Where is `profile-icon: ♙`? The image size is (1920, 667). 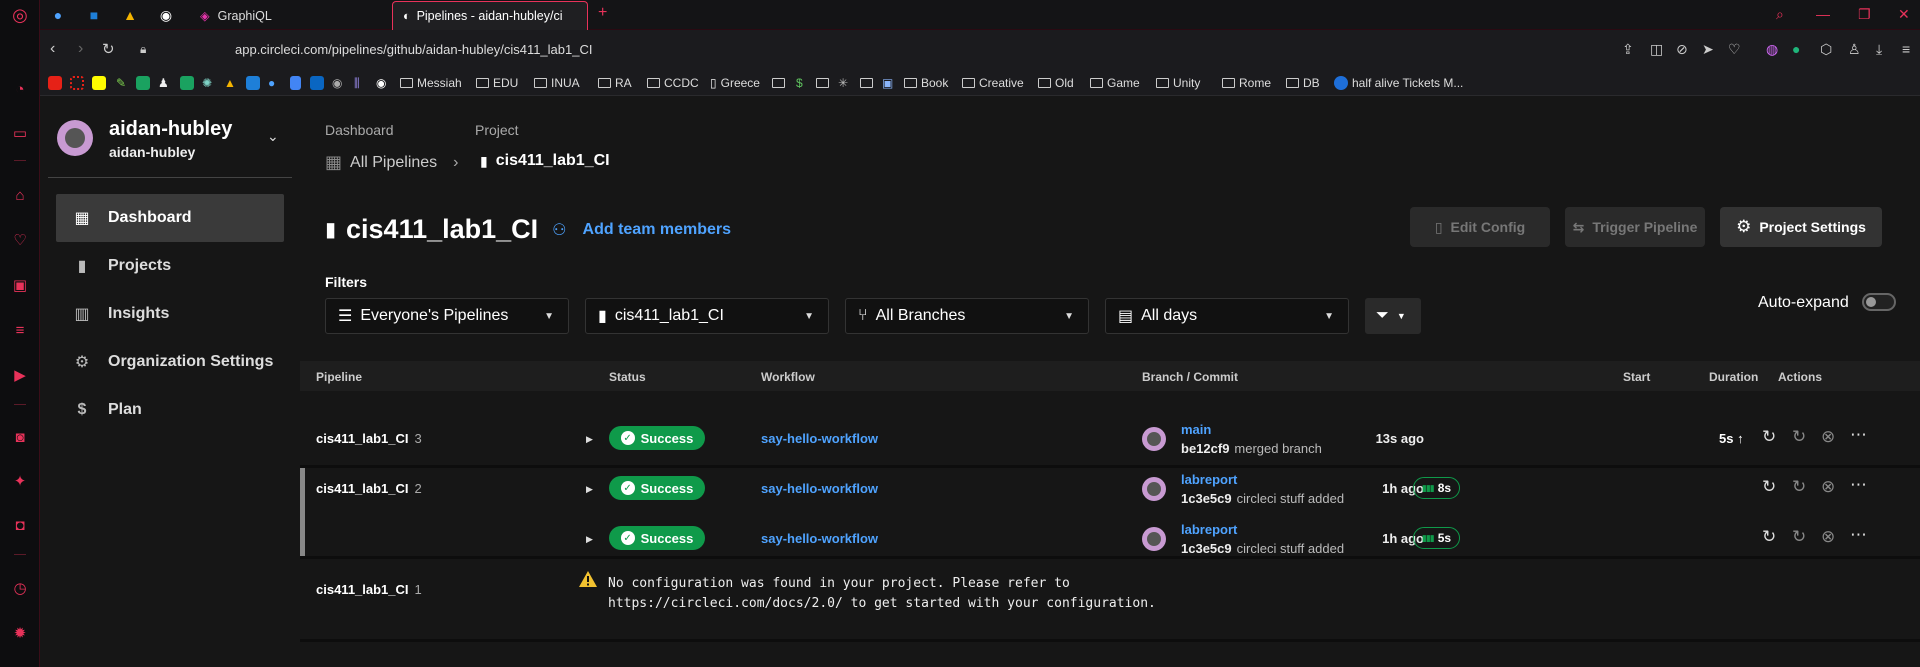
profile-icon: ♙ is located at coordinates (1854, 49).